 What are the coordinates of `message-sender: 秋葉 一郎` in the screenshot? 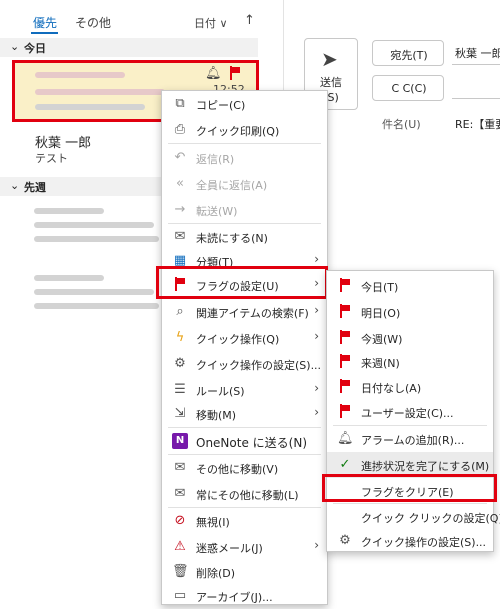 It's located at (63, 143).